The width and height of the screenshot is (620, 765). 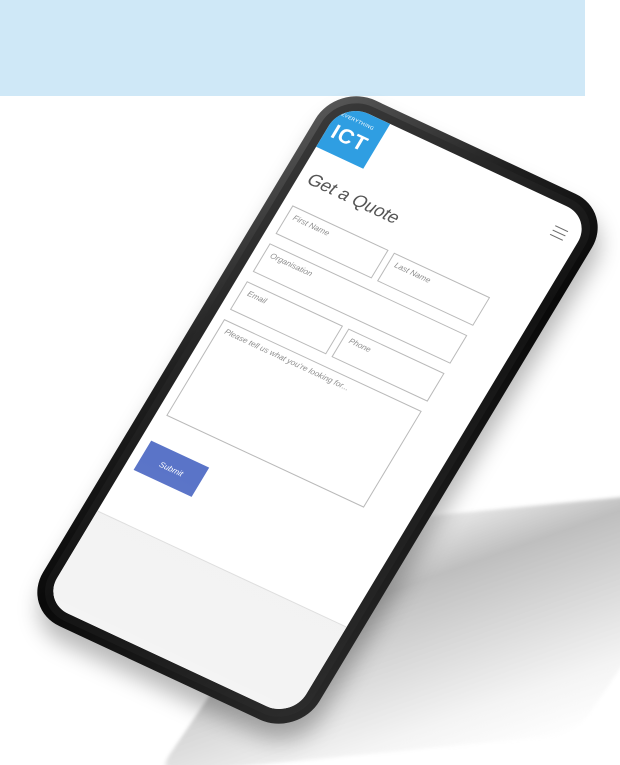 I want to click on light-blue-backdrop, so click(x=292, y=48).